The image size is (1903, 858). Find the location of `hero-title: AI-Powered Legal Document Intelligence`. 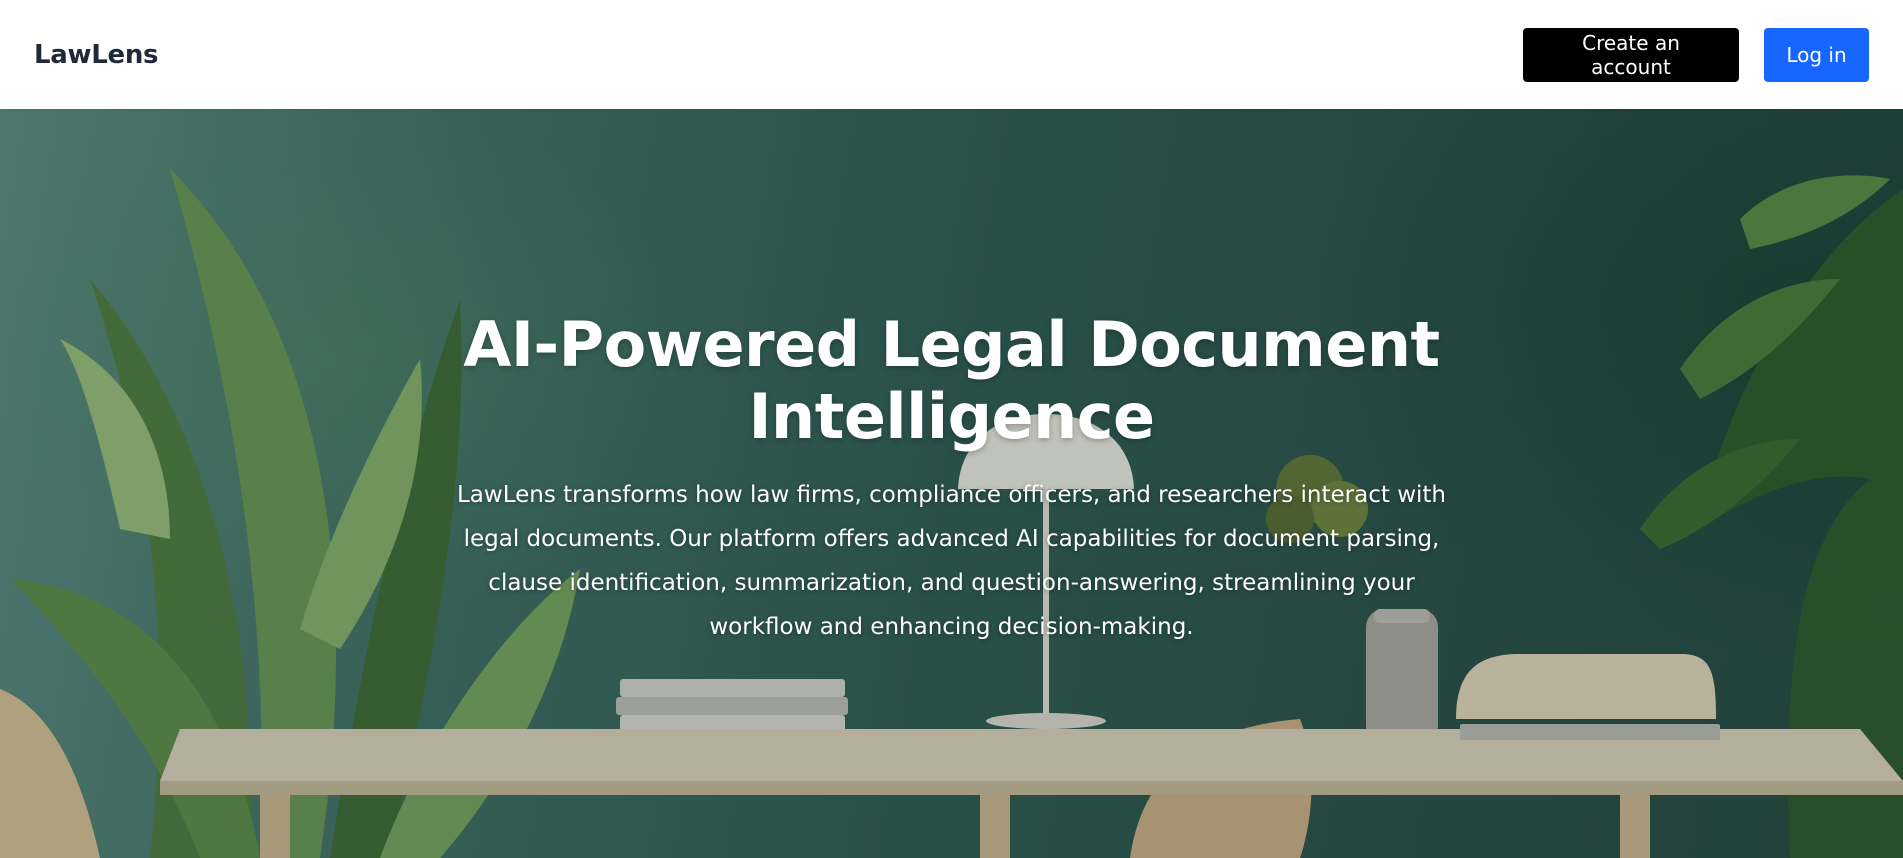

hero-title: AI-Powered Legal Document Intelligence is located at coordinates (951, 380).